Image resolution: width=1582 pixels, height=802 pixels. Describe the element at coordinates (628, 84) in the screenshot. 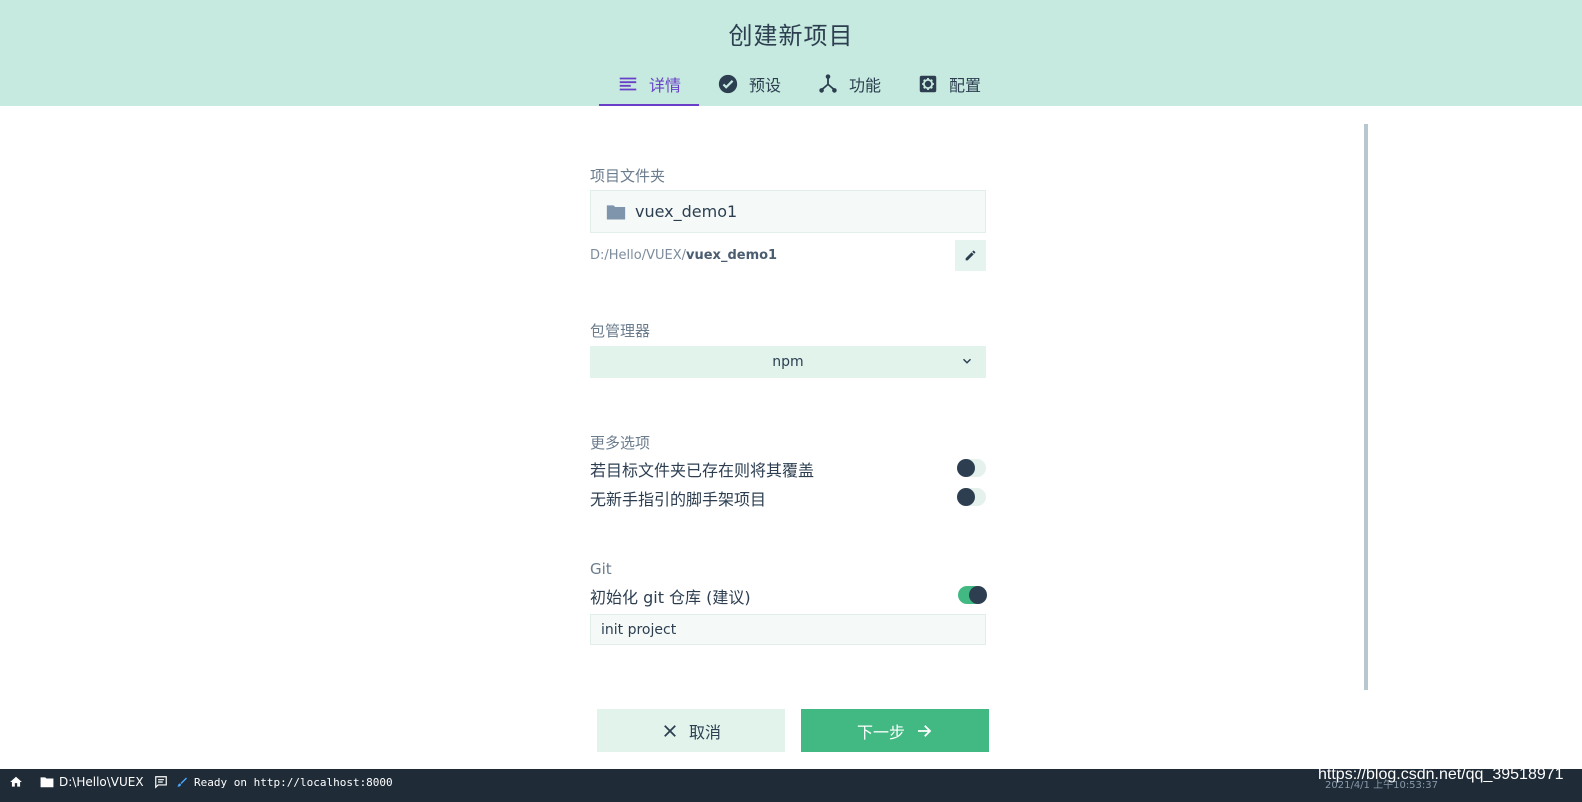

I see `details-icon` at that location.